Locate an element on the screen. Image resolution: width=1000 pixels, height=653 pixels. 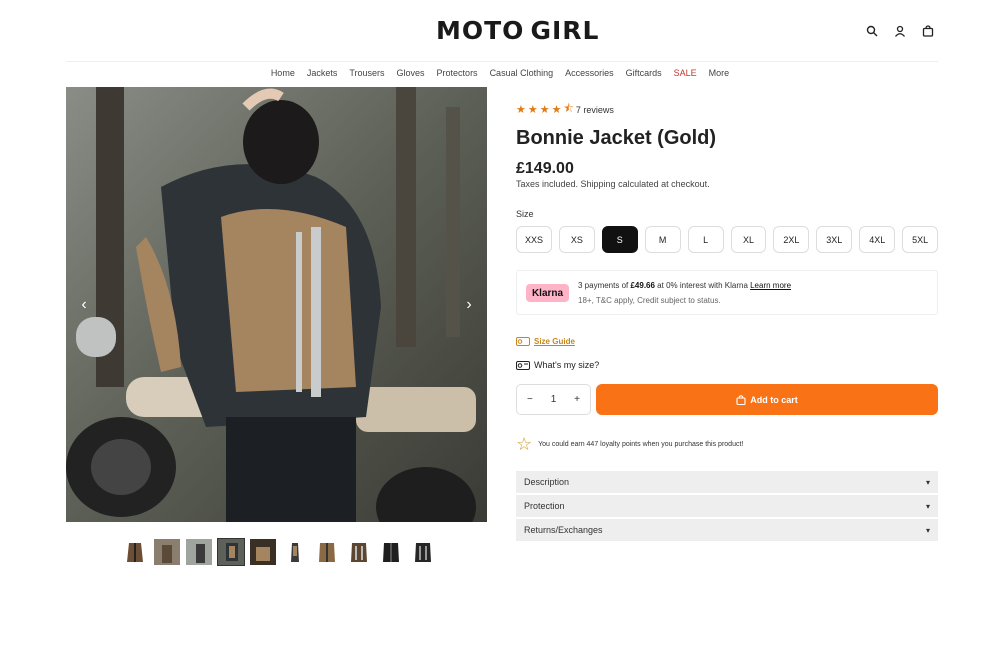
size-option-5xl: 5XL is located at coordinates (920, 239).